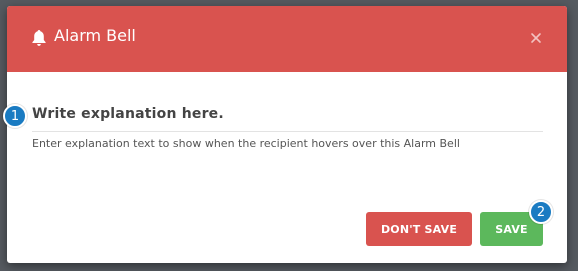  I want to click on explanation-title-field: Write explanation here., so click(128, 114).